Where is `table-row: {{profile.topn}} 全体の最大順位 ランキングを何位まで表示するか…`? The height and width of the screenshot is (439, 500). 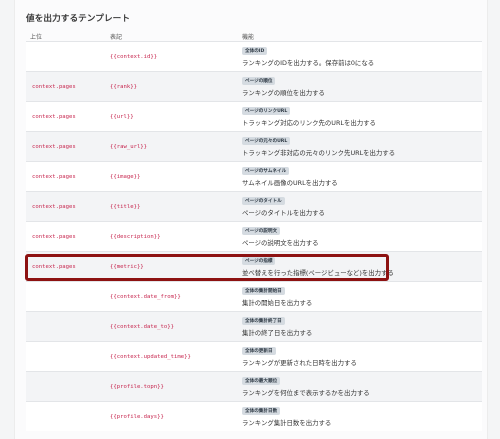
table-row: {{profile.topn}} 全体の最大順位 ランキングを何位まで表示するか… is located at coordinates (254, 386).